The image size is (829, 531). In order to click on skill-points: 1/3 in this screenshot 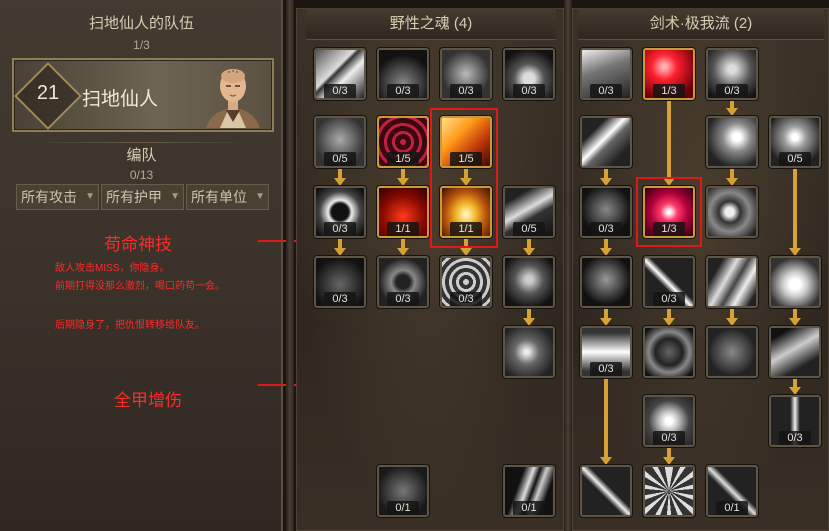, I will do `click(669, 91)`.